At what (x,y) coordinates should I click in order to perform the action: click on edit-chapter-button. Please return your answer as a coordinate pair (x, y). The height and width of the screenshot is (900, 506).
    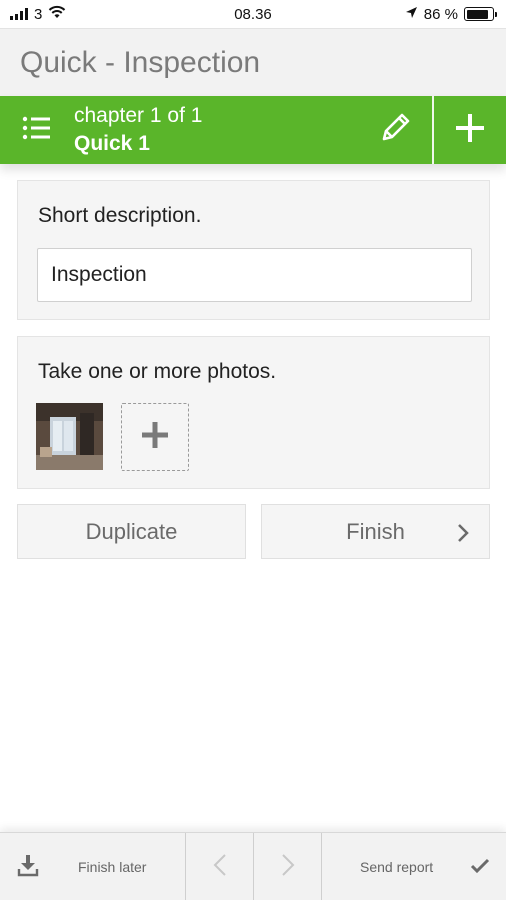
    Looking at the image, I should click on (395, 130).